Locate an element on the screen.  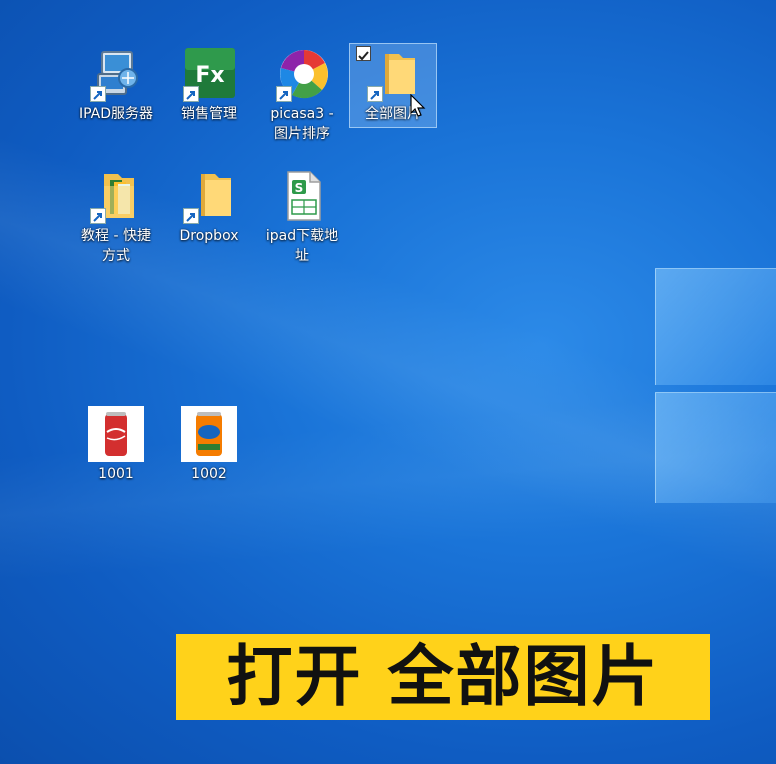
desktop-icon-tutorial-shortcut: 教程 - 快捷方式 is located at coordinates (116, 217).